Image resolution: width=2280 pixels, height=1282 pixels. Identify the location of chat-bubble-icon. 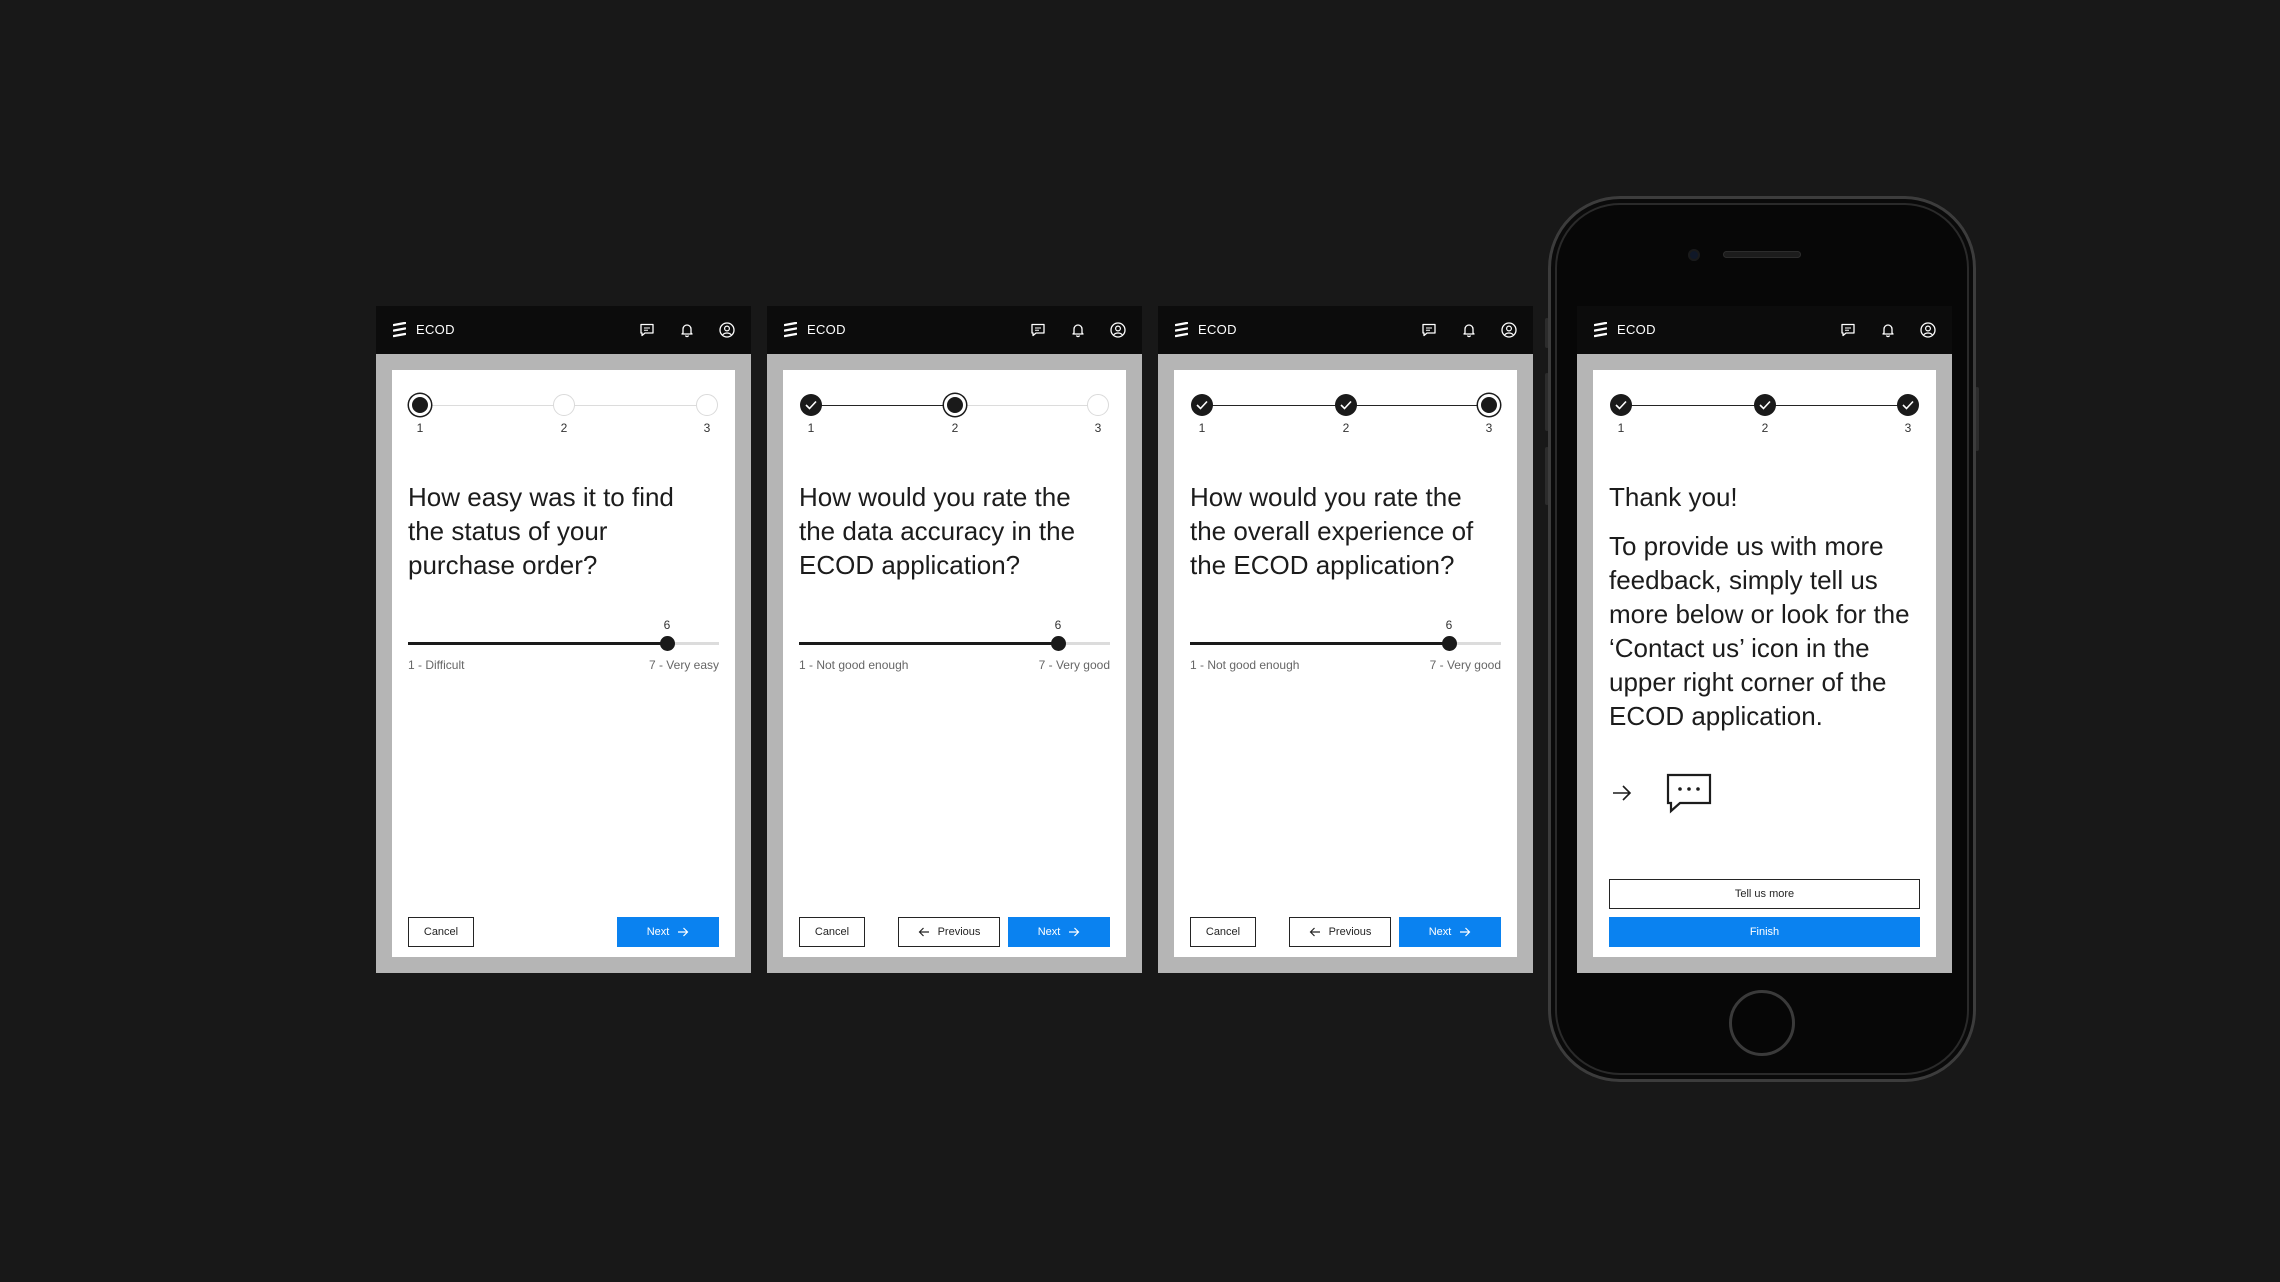
(1689, 794).